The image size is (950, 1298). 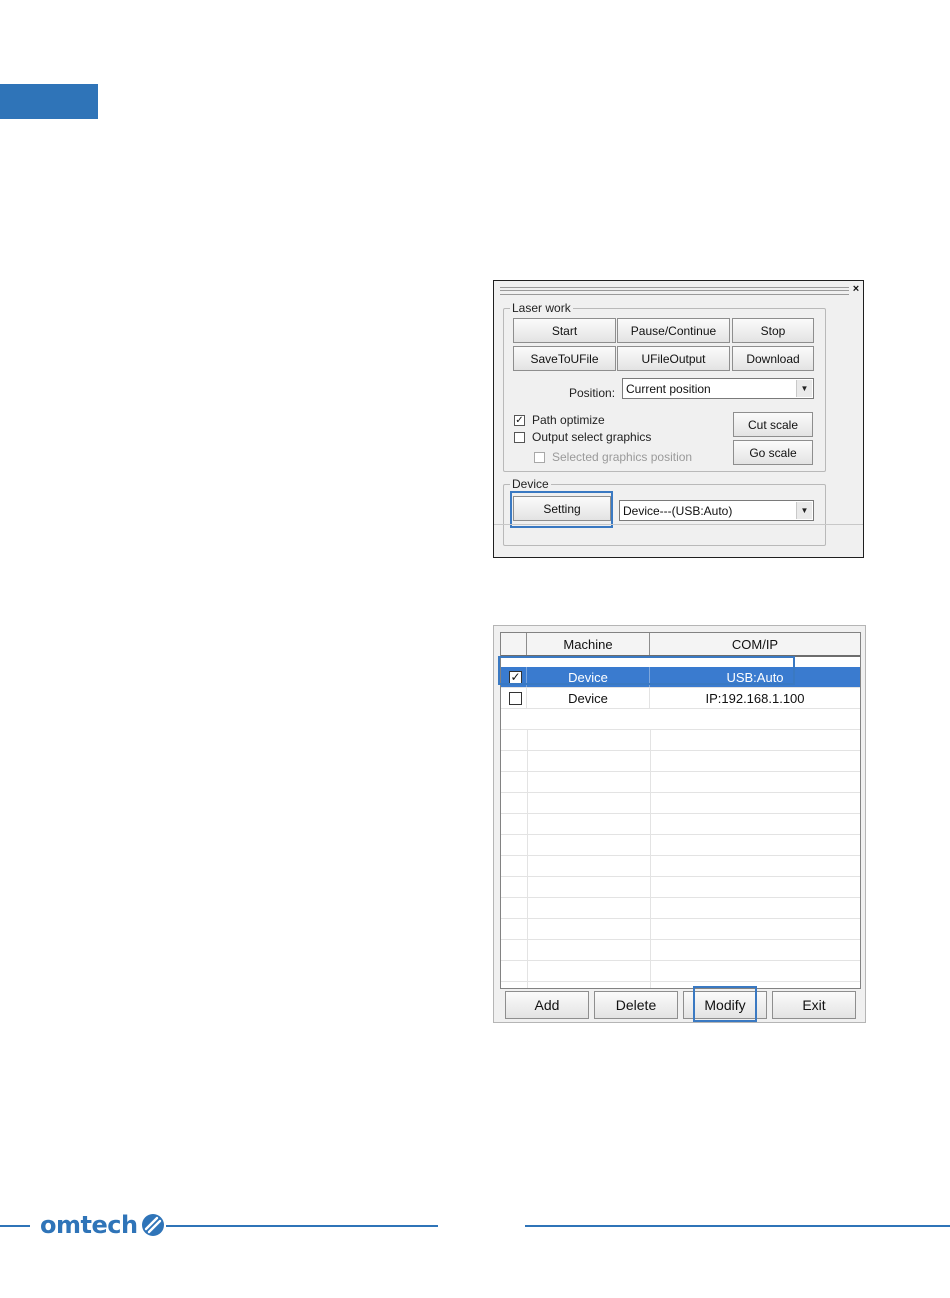 I want to click on footer-rule-right, so click(x=737, y=1226).